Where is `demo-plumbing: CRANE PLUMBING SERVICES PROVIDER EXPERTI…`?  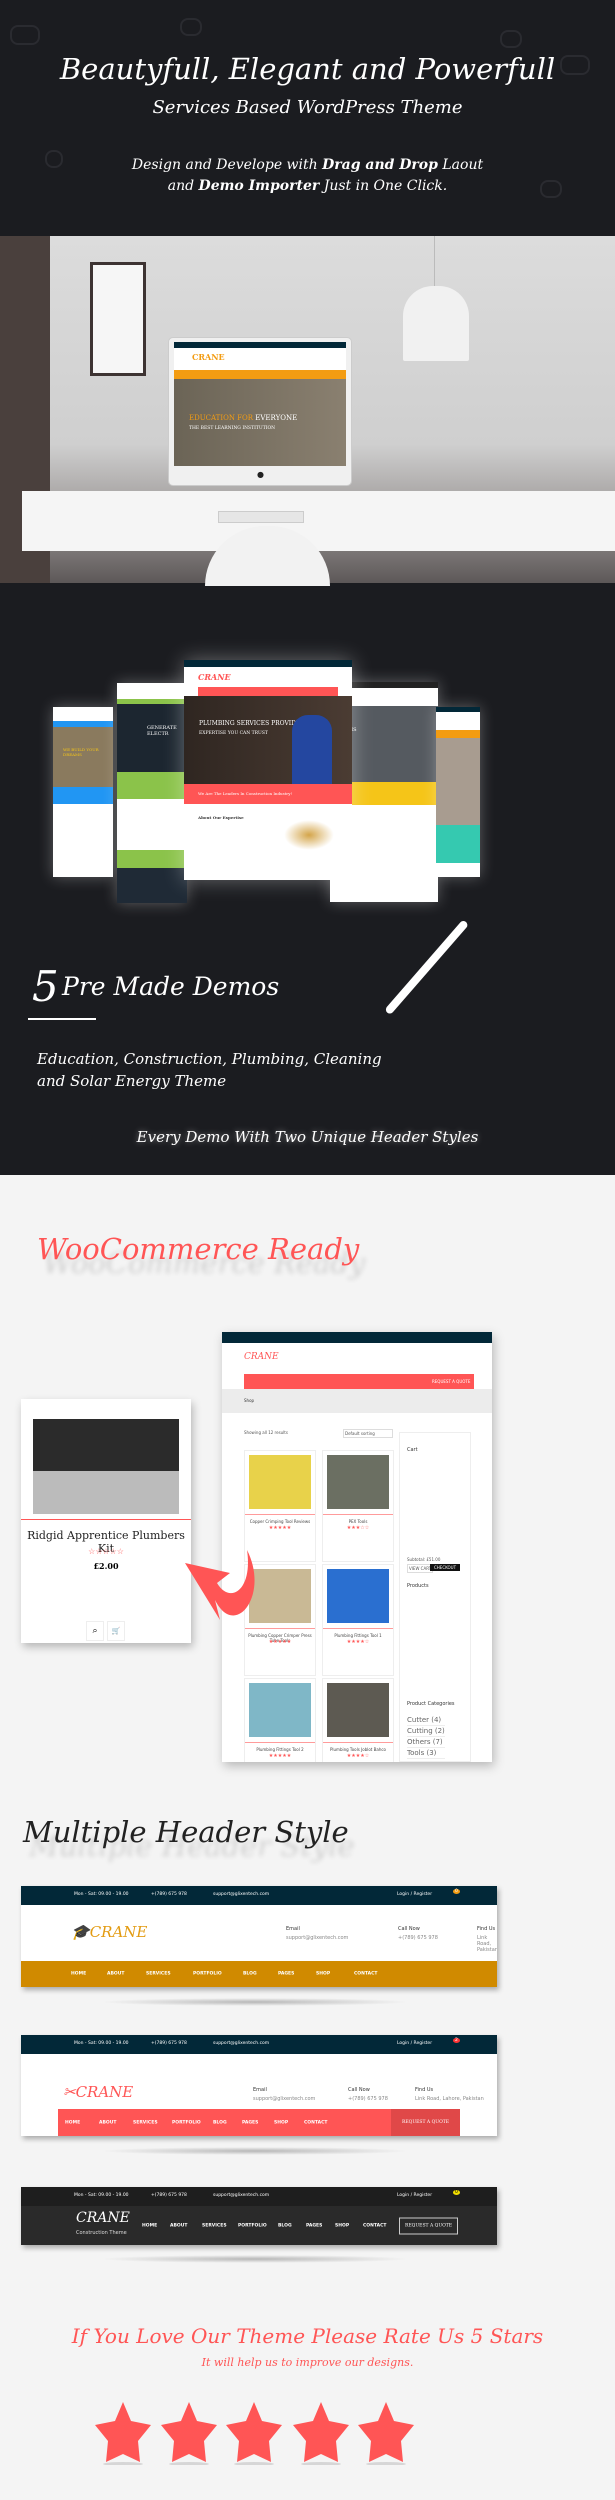
demo-plumbing: CRANE PLUMBING SERVICES PROVIDER EXPERTI… is located at coordinates (268, 770).